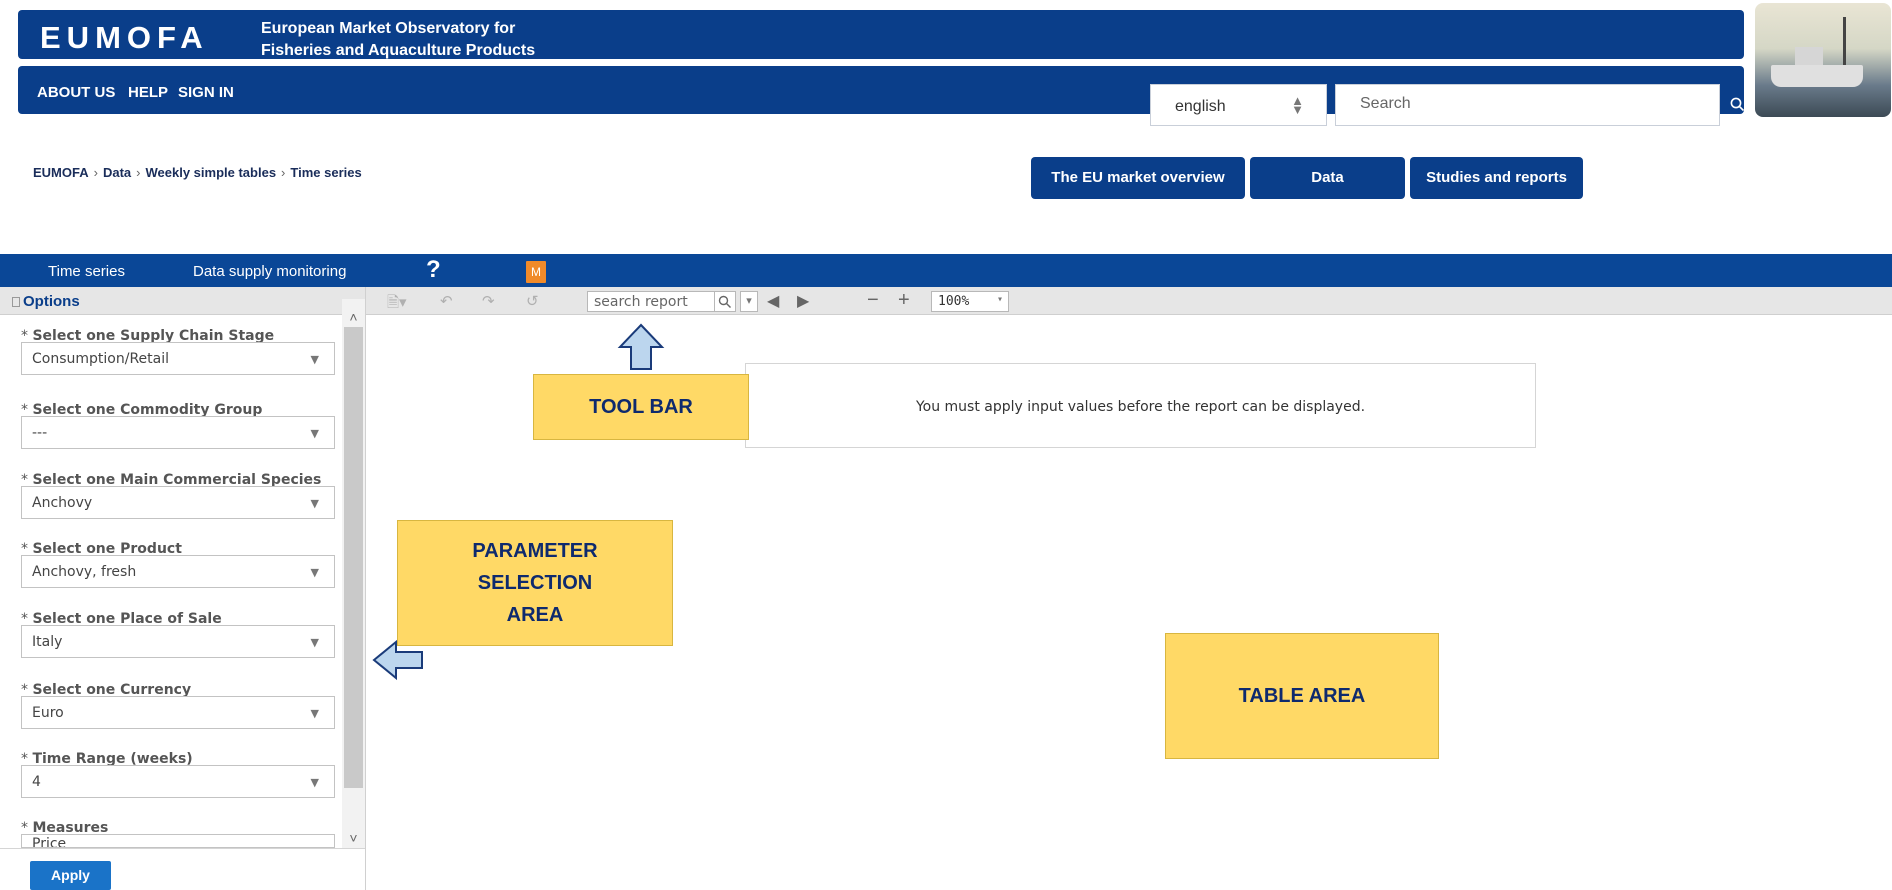 The width and height of the screenshot is (1892, 890). I want to click on fishing-boat-image, so click(1823, 60).